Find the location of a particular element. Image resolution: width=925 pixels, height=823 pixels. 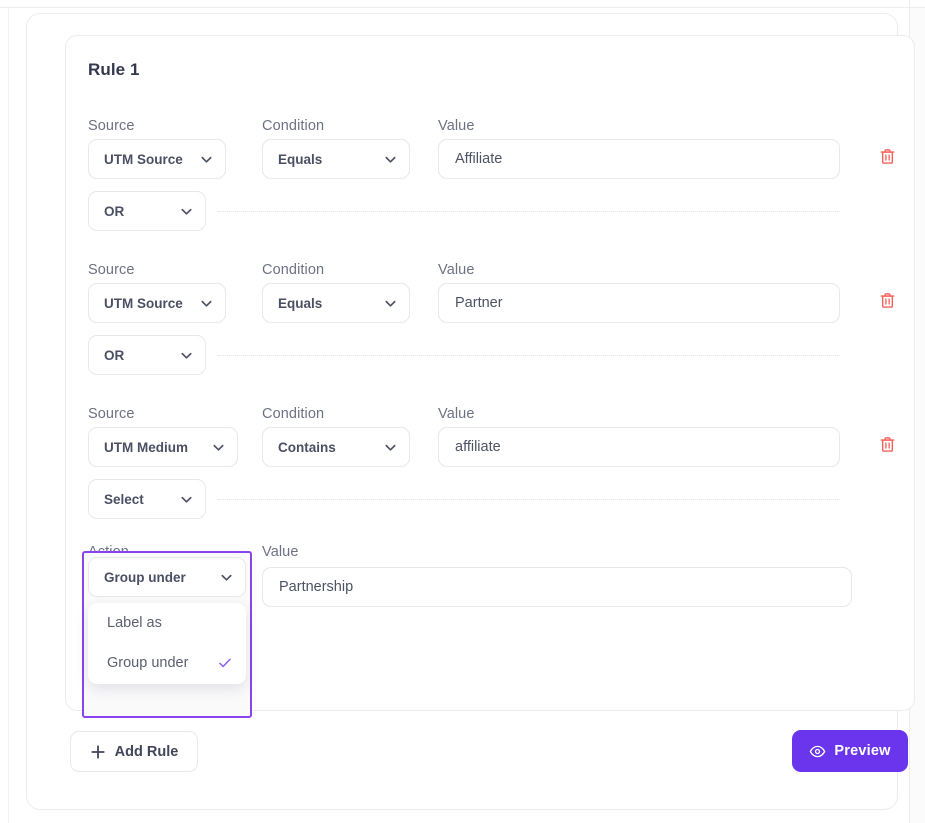

dropdown-option-group-under: Group under is located at coordinates (167, 663).